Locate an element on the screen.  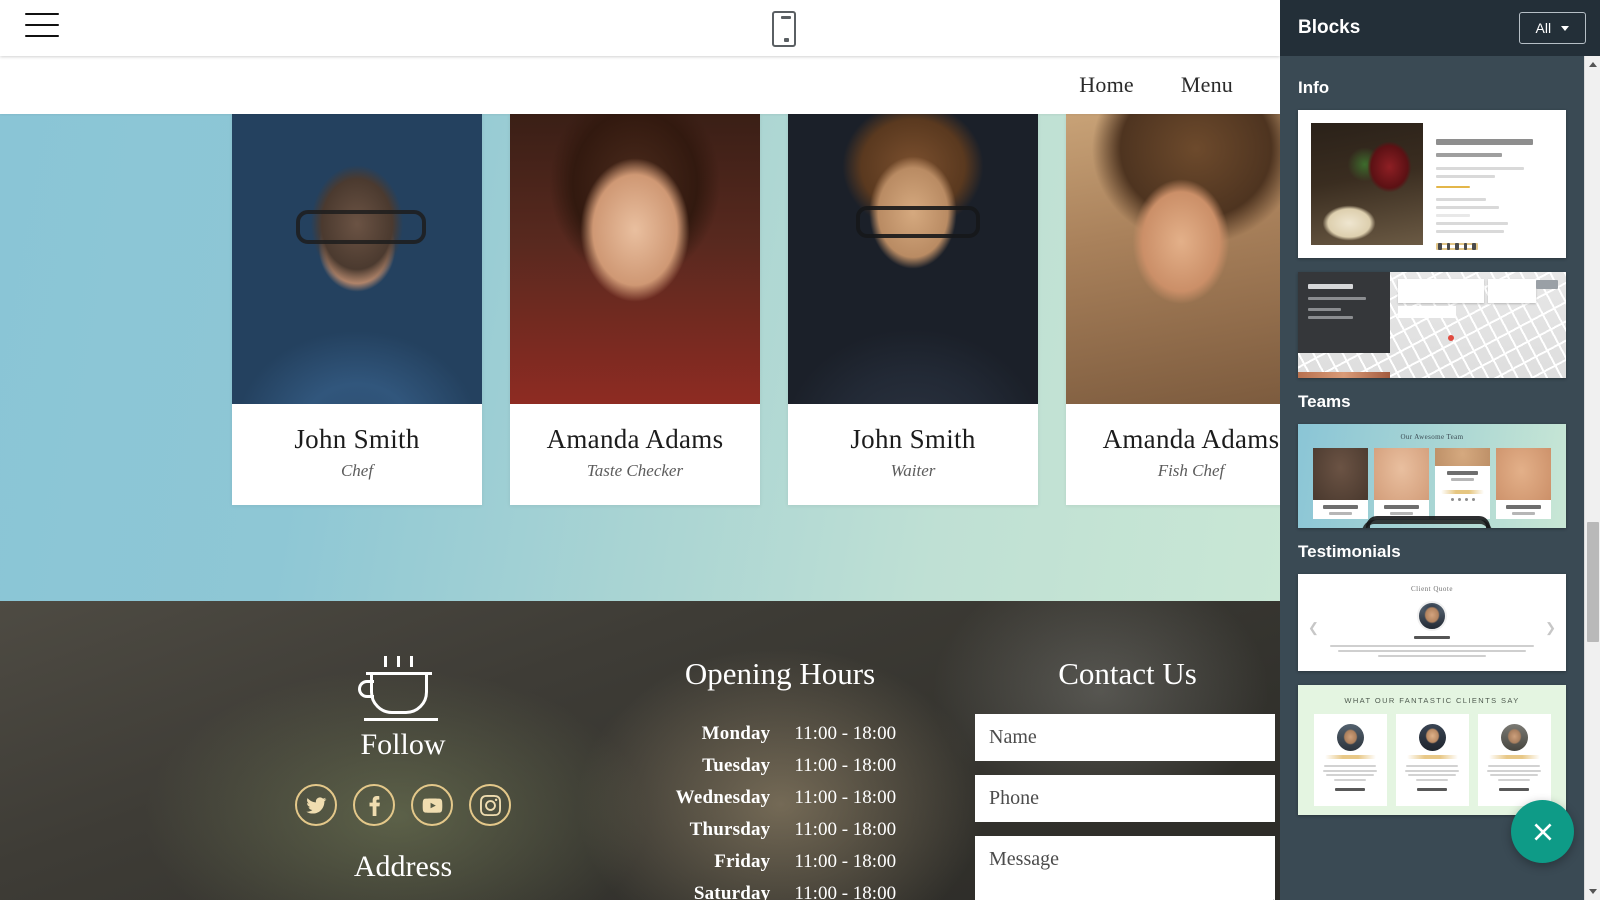
scroll-up-icon is located at coordinates (1592, 64).